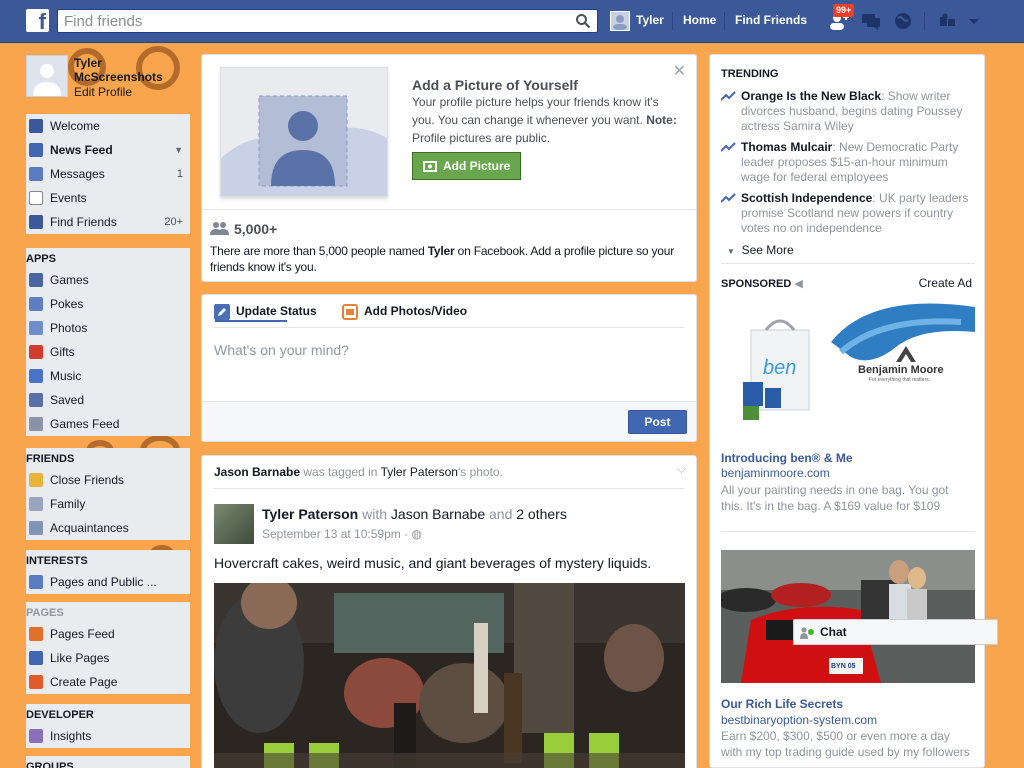 The width and height of the screenshot is (1024, 768). Describe the element at coordinates (501, 514) in the screenshot. I see `and-text: and` at that location.